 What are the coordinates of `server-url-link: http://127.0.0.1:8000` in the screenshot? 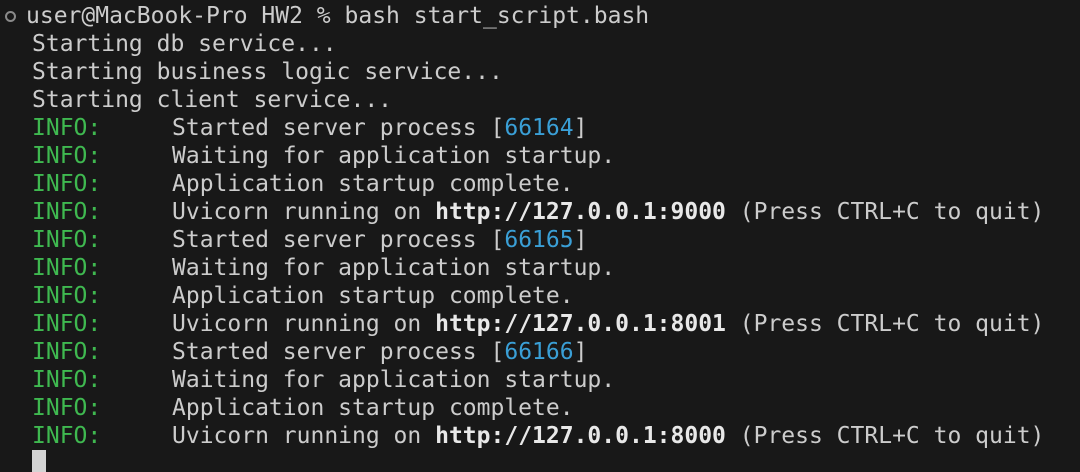 It's located at (580, 436).